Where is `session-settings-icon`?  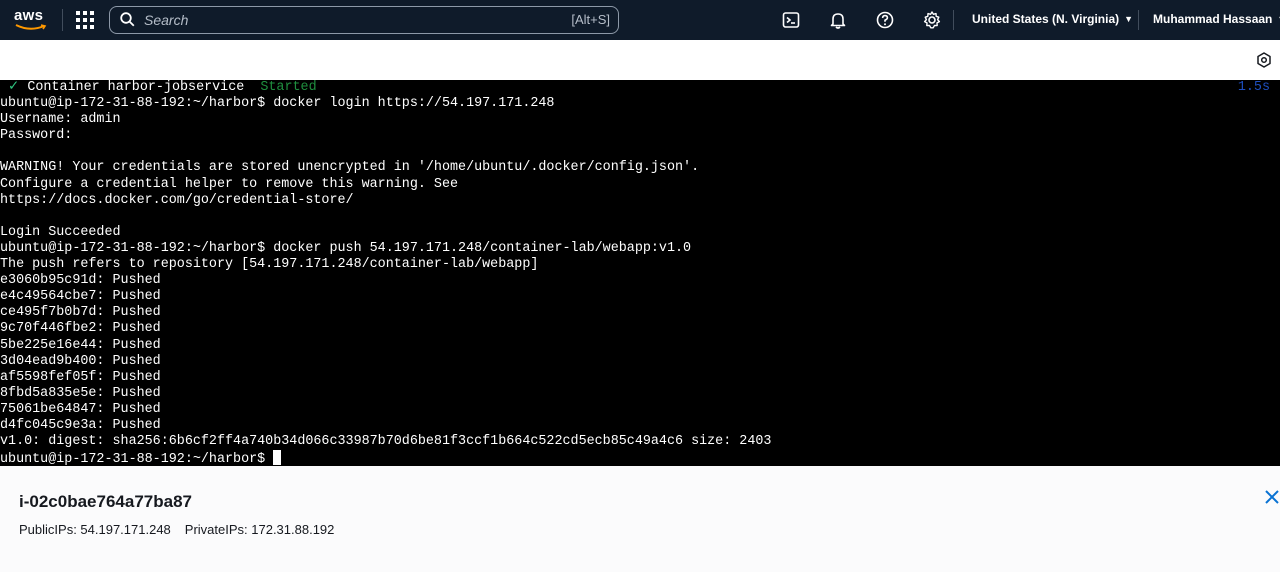 session-settings-icon is located at coordinates (1264, 60).